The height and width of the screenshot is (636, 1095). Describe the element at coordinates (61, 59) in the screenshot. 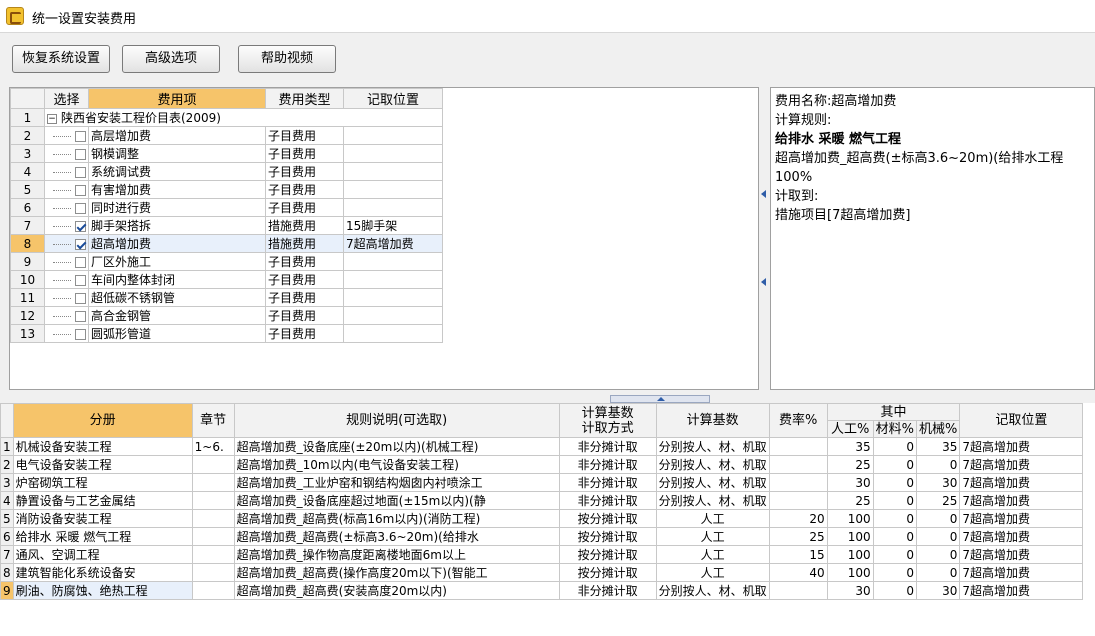

I see `restore-system-settings-button: 恢复系统设置` at that location.